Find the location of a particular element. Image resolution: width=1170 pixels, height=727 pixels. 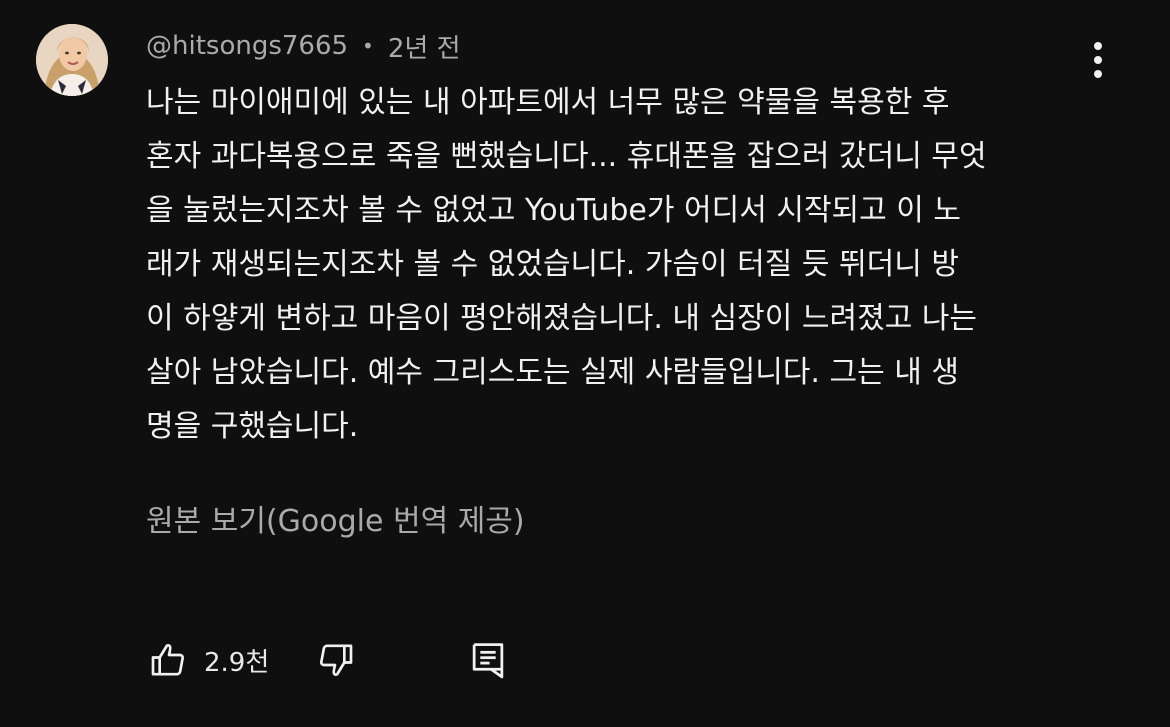

more-vertical-icon is located at coordinates (1098, 60).